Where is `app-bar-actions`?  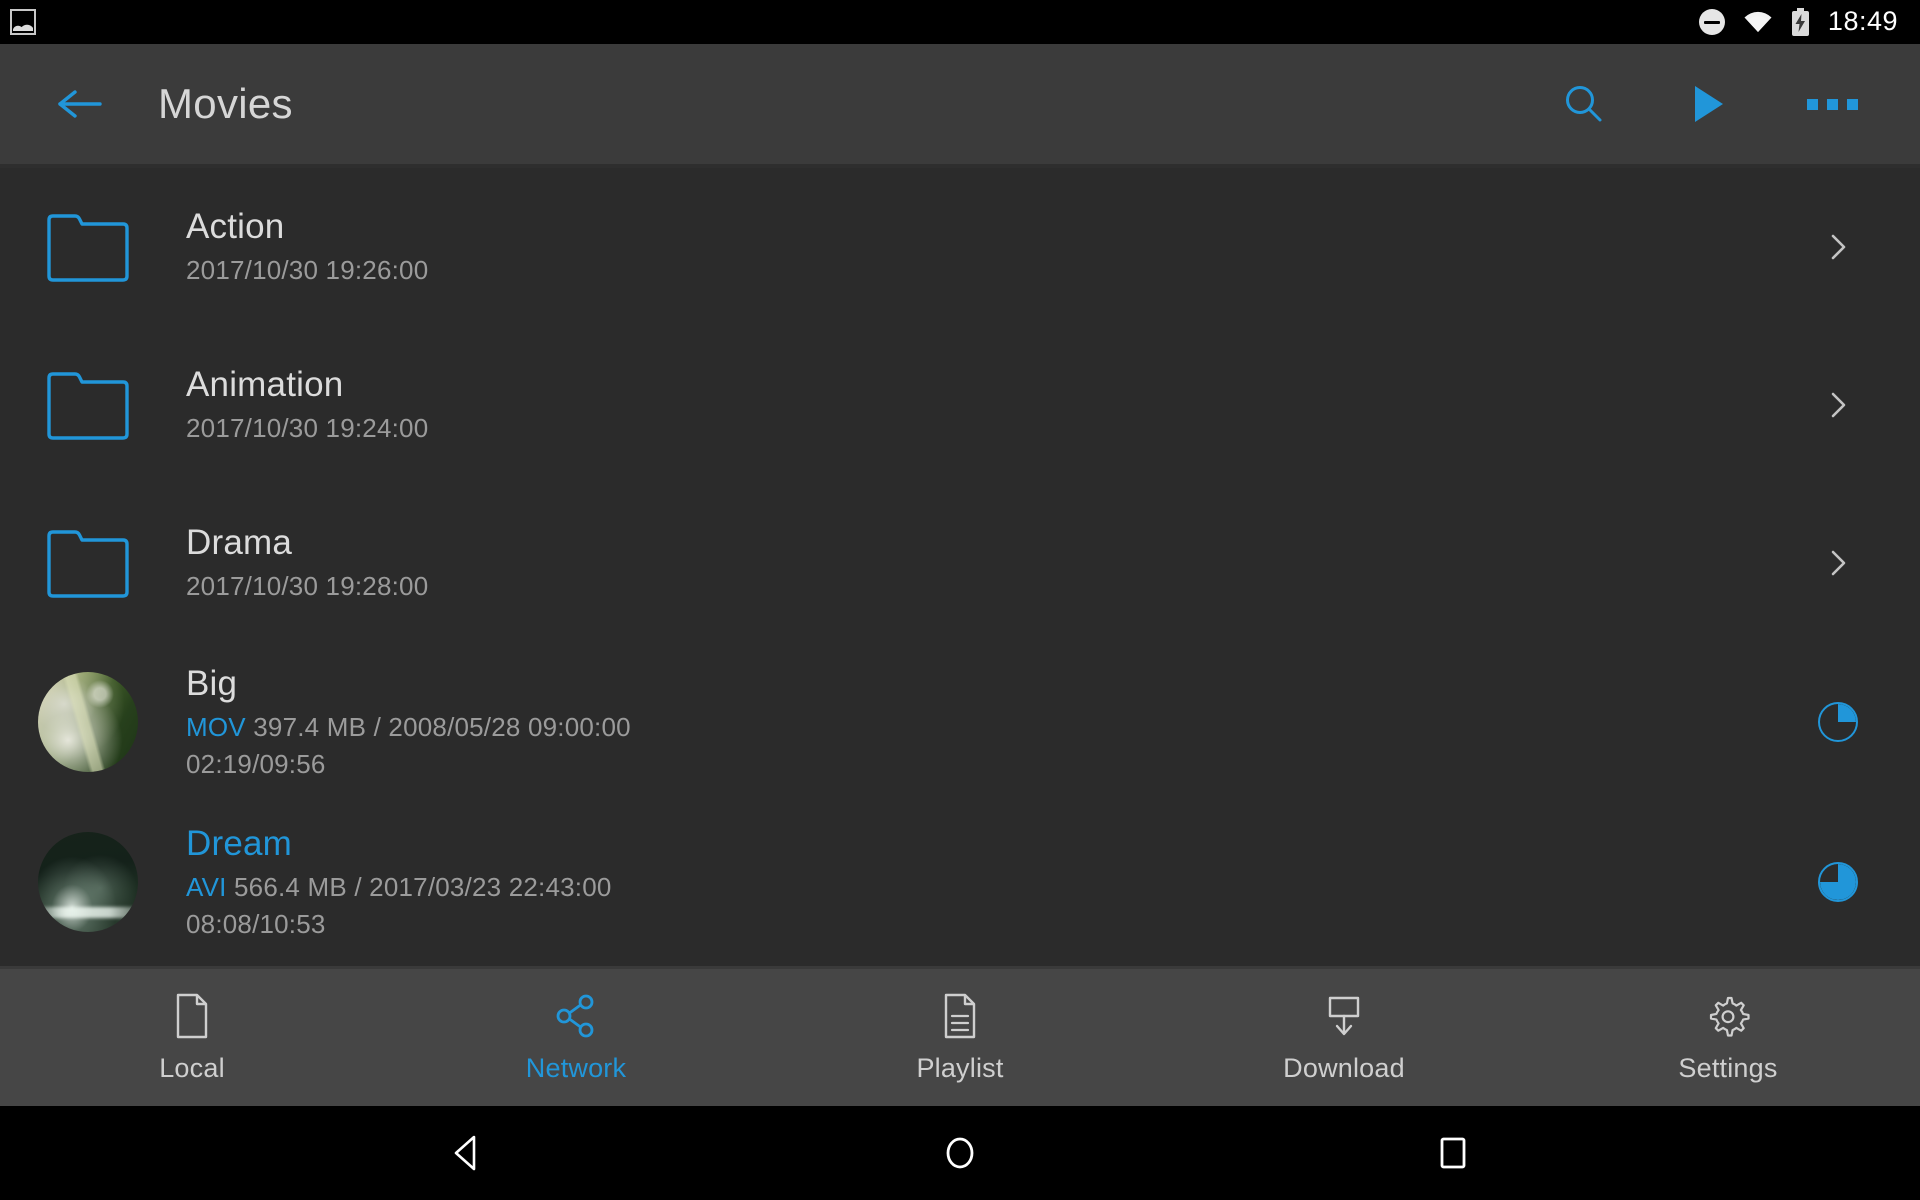 app-bar-actions is located at coordinates (1720, 104).